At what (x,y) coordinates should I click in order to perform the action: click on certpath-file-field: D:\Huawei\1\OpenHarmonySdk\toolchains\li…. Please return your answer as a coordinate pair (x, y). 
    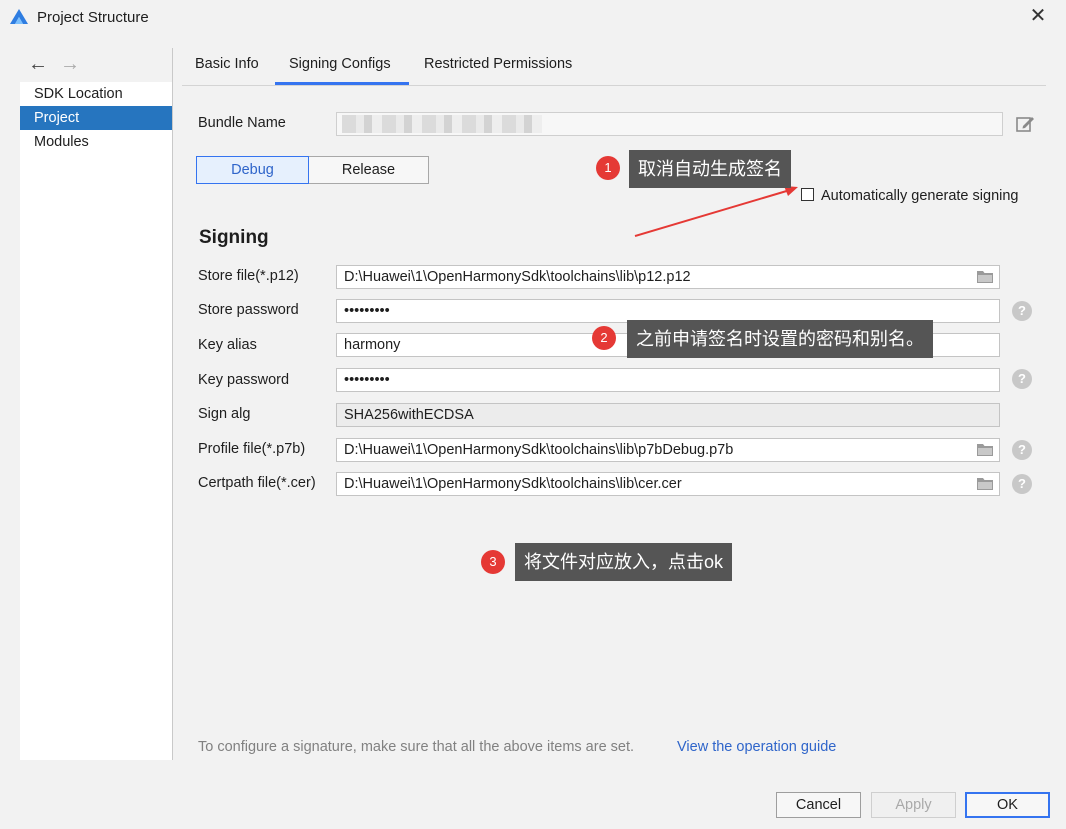
    Looking at the image, I should click on (668, 484).